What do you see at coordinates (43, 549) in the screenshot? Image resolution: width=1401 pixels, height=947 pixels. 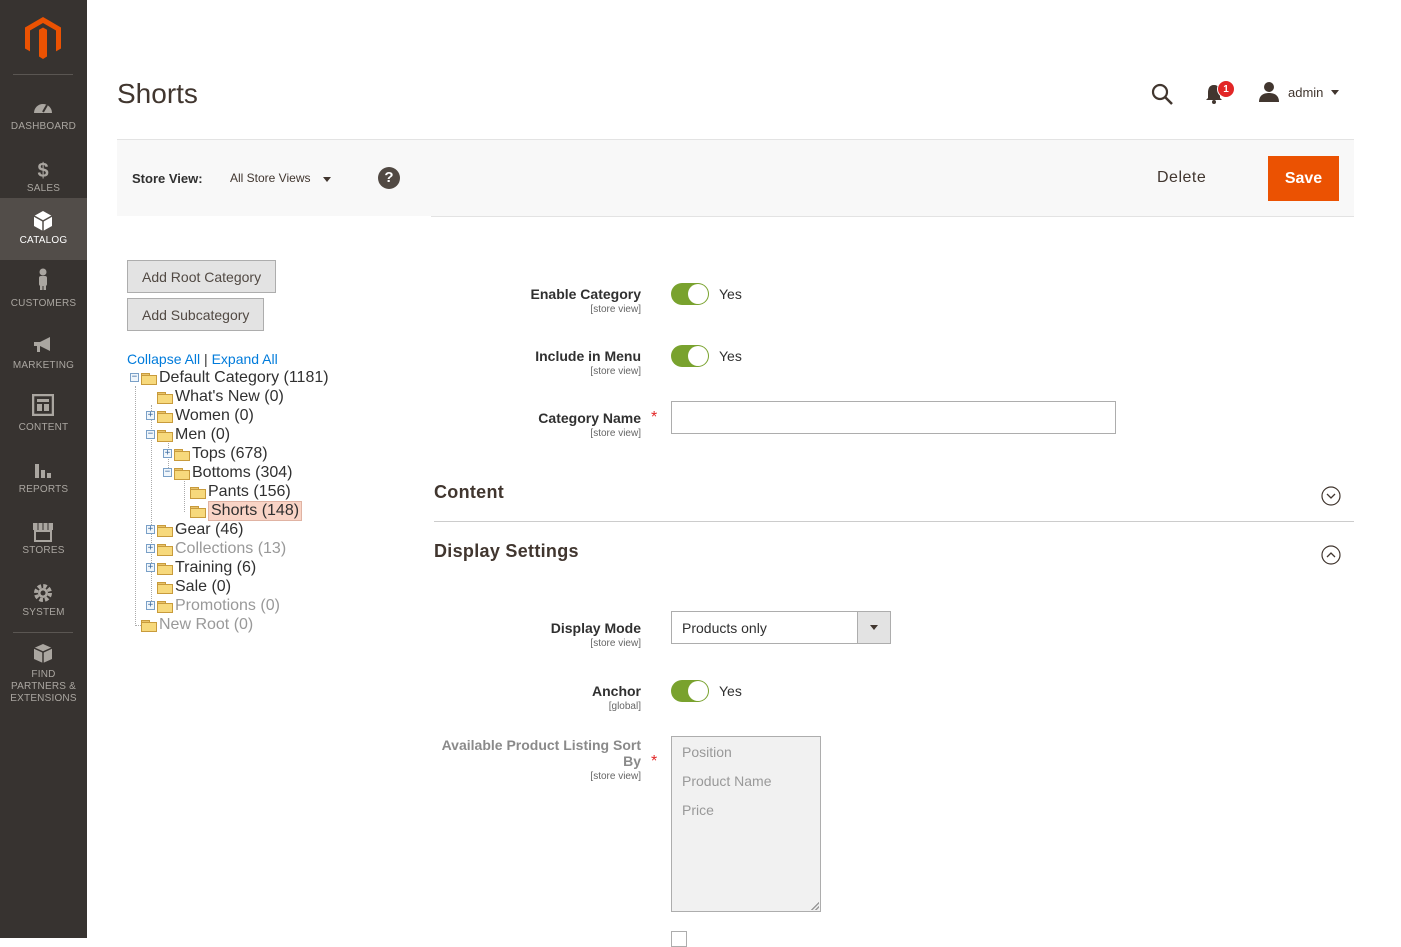 I see `nav-stores: STORES` at bounding box center [43, 549].